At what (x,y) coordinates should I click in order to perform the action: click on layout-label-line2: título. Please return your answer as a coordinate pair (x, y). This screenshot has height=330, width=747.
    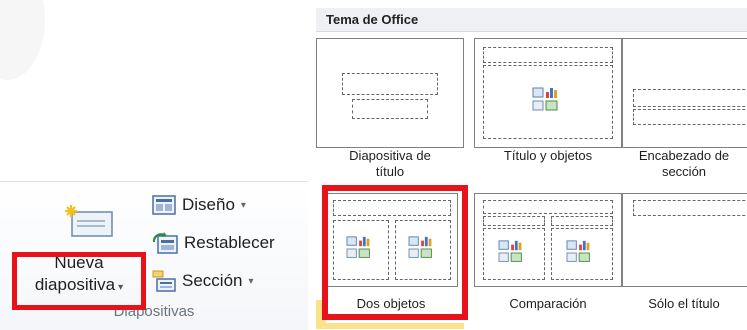
    Looking at the image, I should click on (390, 171).